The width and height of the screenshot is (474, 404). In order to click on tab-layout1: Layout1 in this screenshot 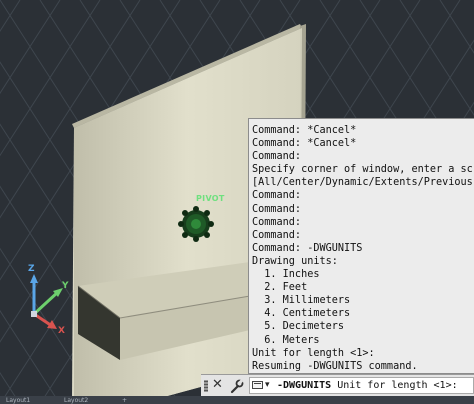, I will do `click(24, 400)`.